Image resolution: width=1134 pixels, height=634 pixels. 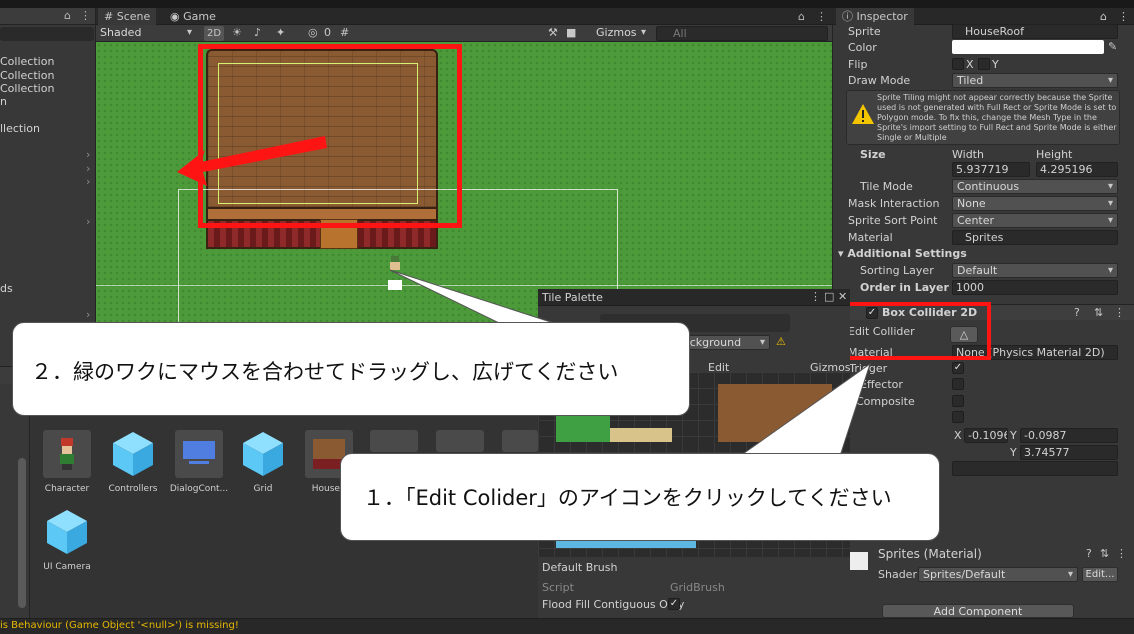 I want to click on additional-settings-foldout: ▾ Additional Settings, so click(x=902, y=253).